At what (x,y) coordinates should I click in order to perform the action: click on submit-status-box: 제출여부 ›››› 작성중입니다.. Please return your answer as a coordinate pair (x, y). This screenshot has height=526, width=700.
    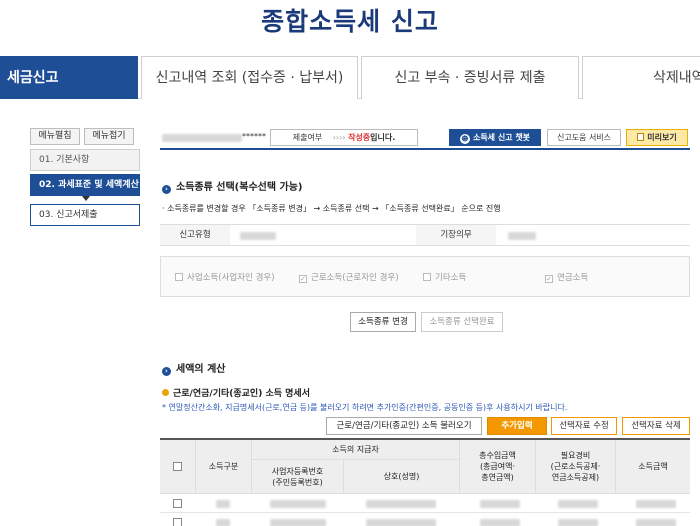
    Looking at the image, I should click on (344, 137).